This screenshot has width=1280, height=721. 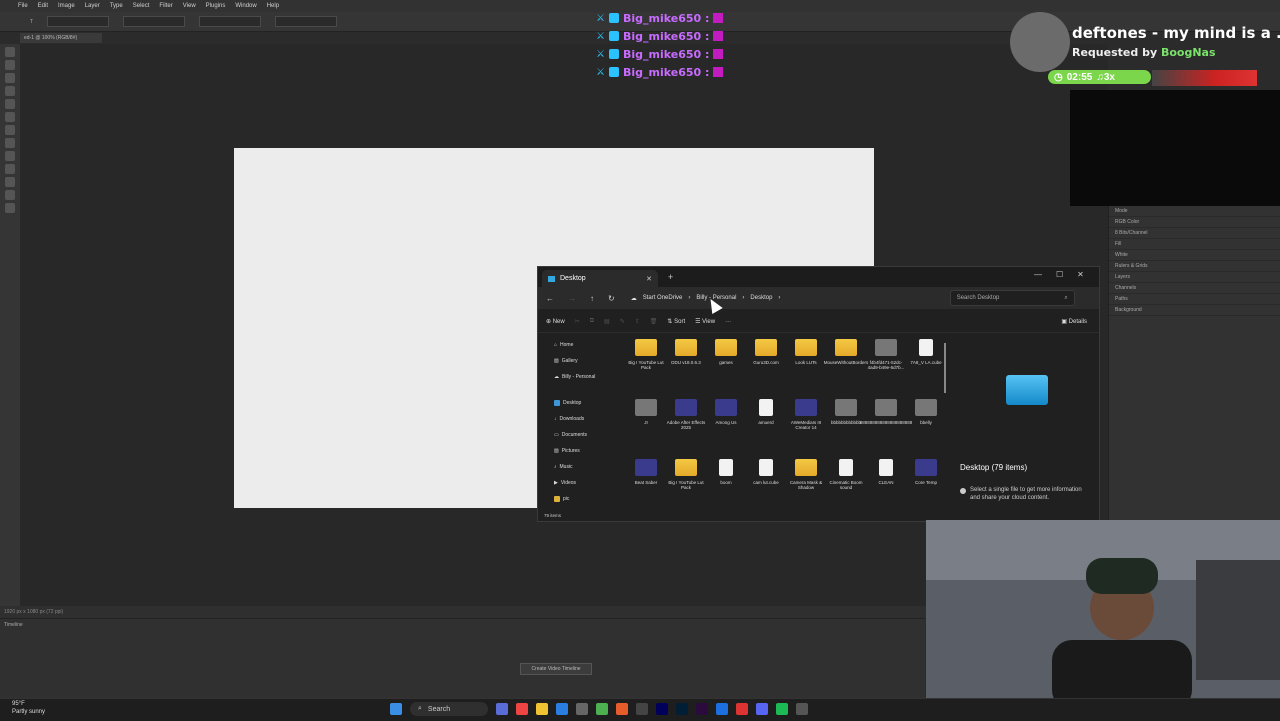 What do you see at coordinates (926, 369) in the screenshot?
I see `file-item: 7A8_V LA.cube` at bounding box center [926, 369].